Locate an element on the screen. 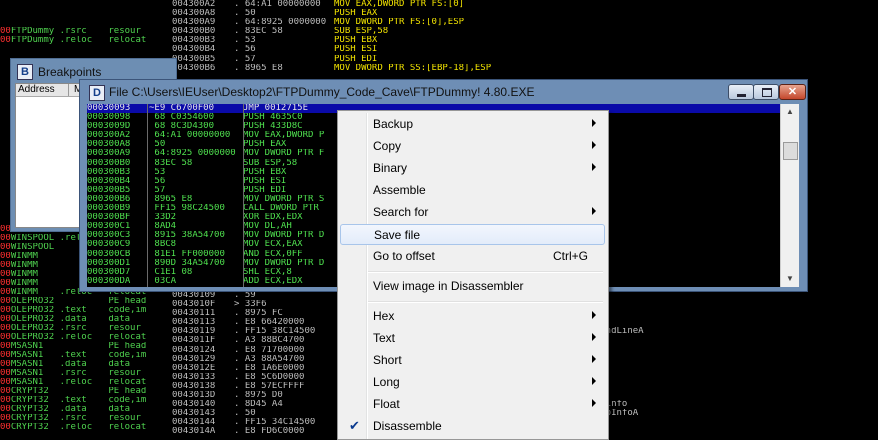  cpu-row: 004300A8 . 50 PUSH EAX is located at coordinates (525, 13).